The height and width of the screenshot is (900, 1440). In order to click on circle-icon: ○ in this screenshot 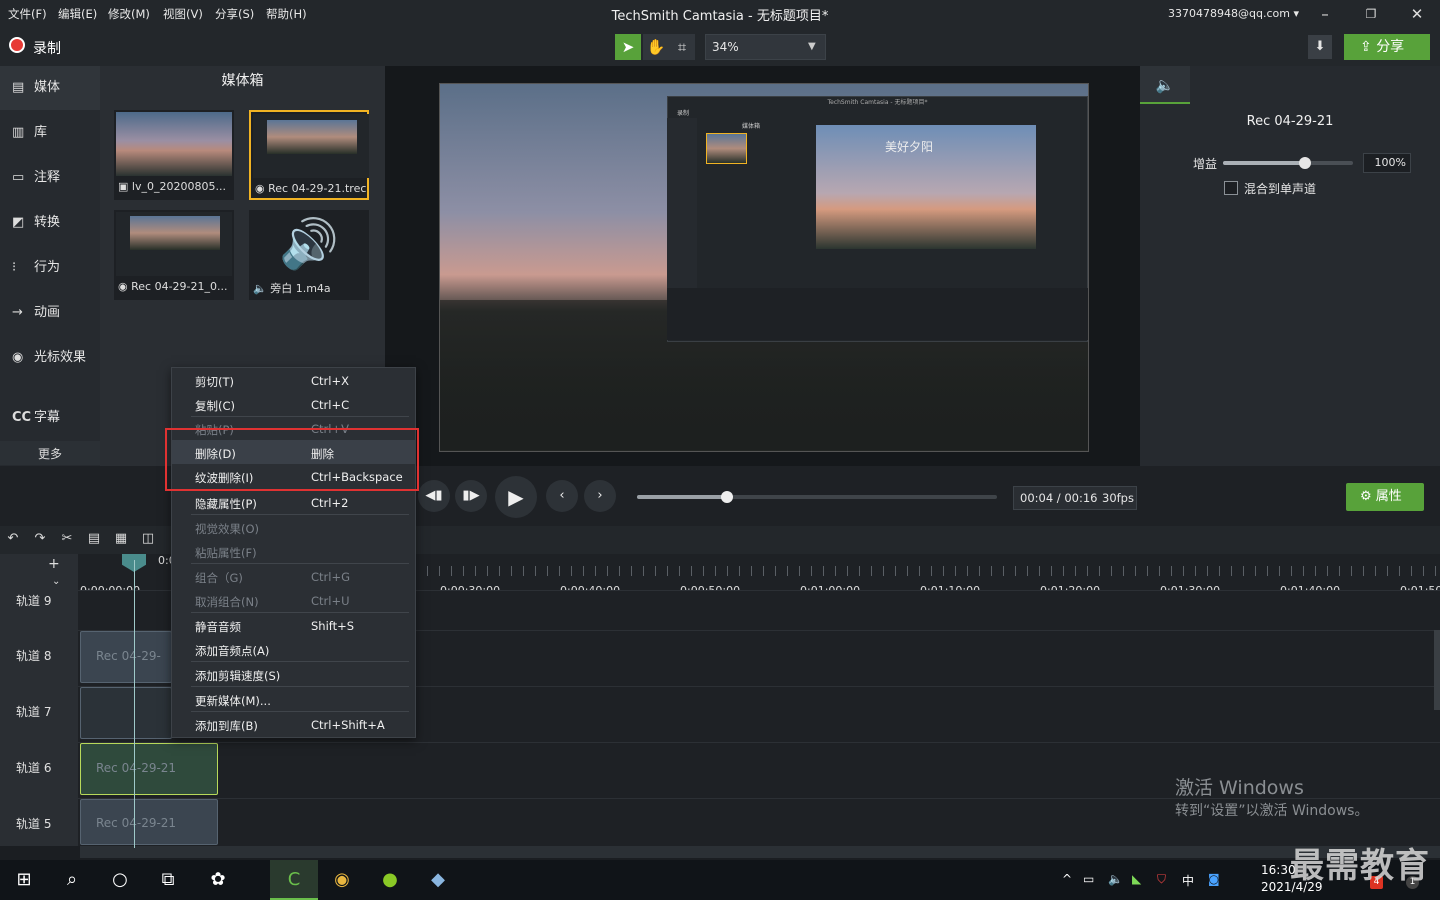, I will do `click(120, 879)`.